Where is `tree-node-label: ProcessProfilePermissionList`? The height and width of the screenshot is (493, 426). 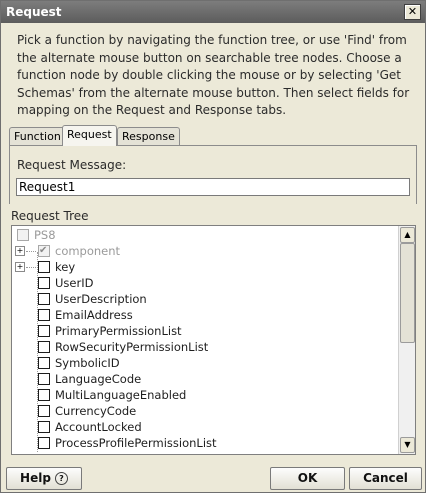
tree-node-label: ProcessProfilePermissionList is located at coordinates (136, 443).